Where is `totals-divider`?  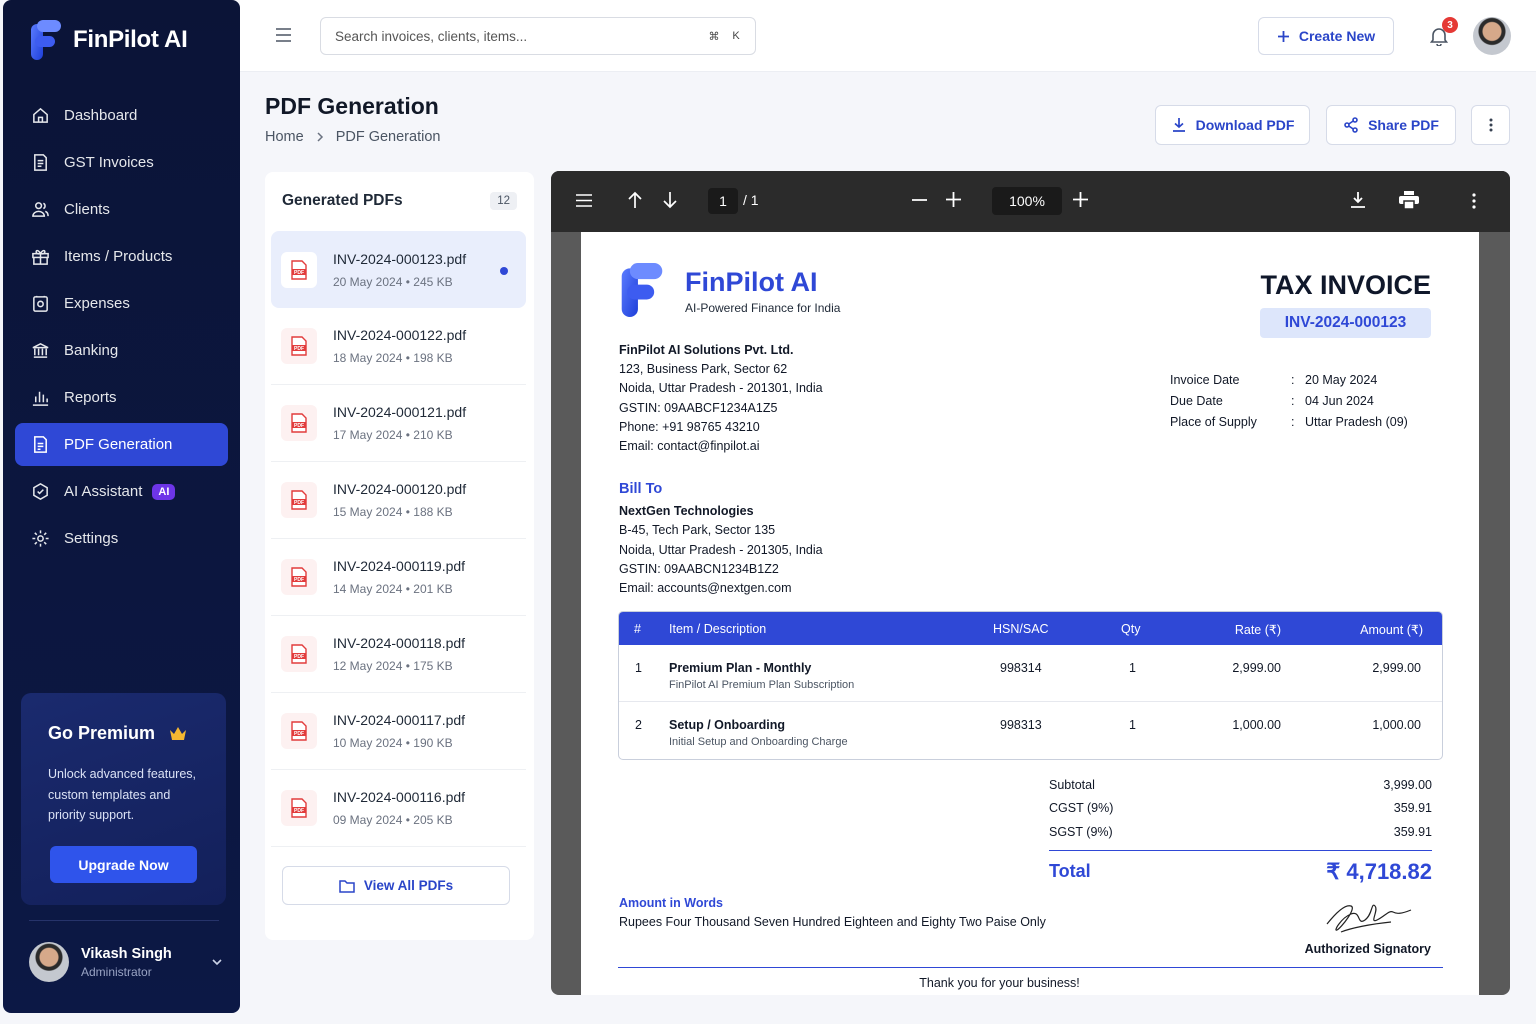 totals-divider is located at coordinates (1240, 850).